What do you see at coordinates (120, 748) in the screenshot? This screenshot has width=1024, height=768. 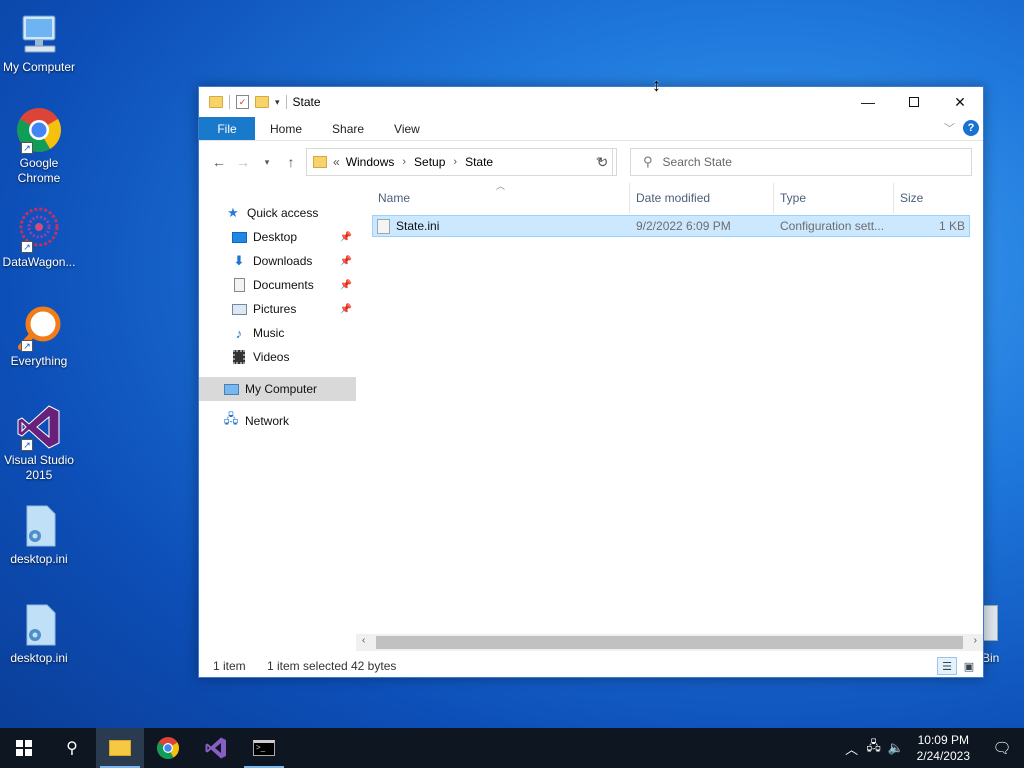 I see `taskbar-file-explorer` at bounding box center [120, 748].